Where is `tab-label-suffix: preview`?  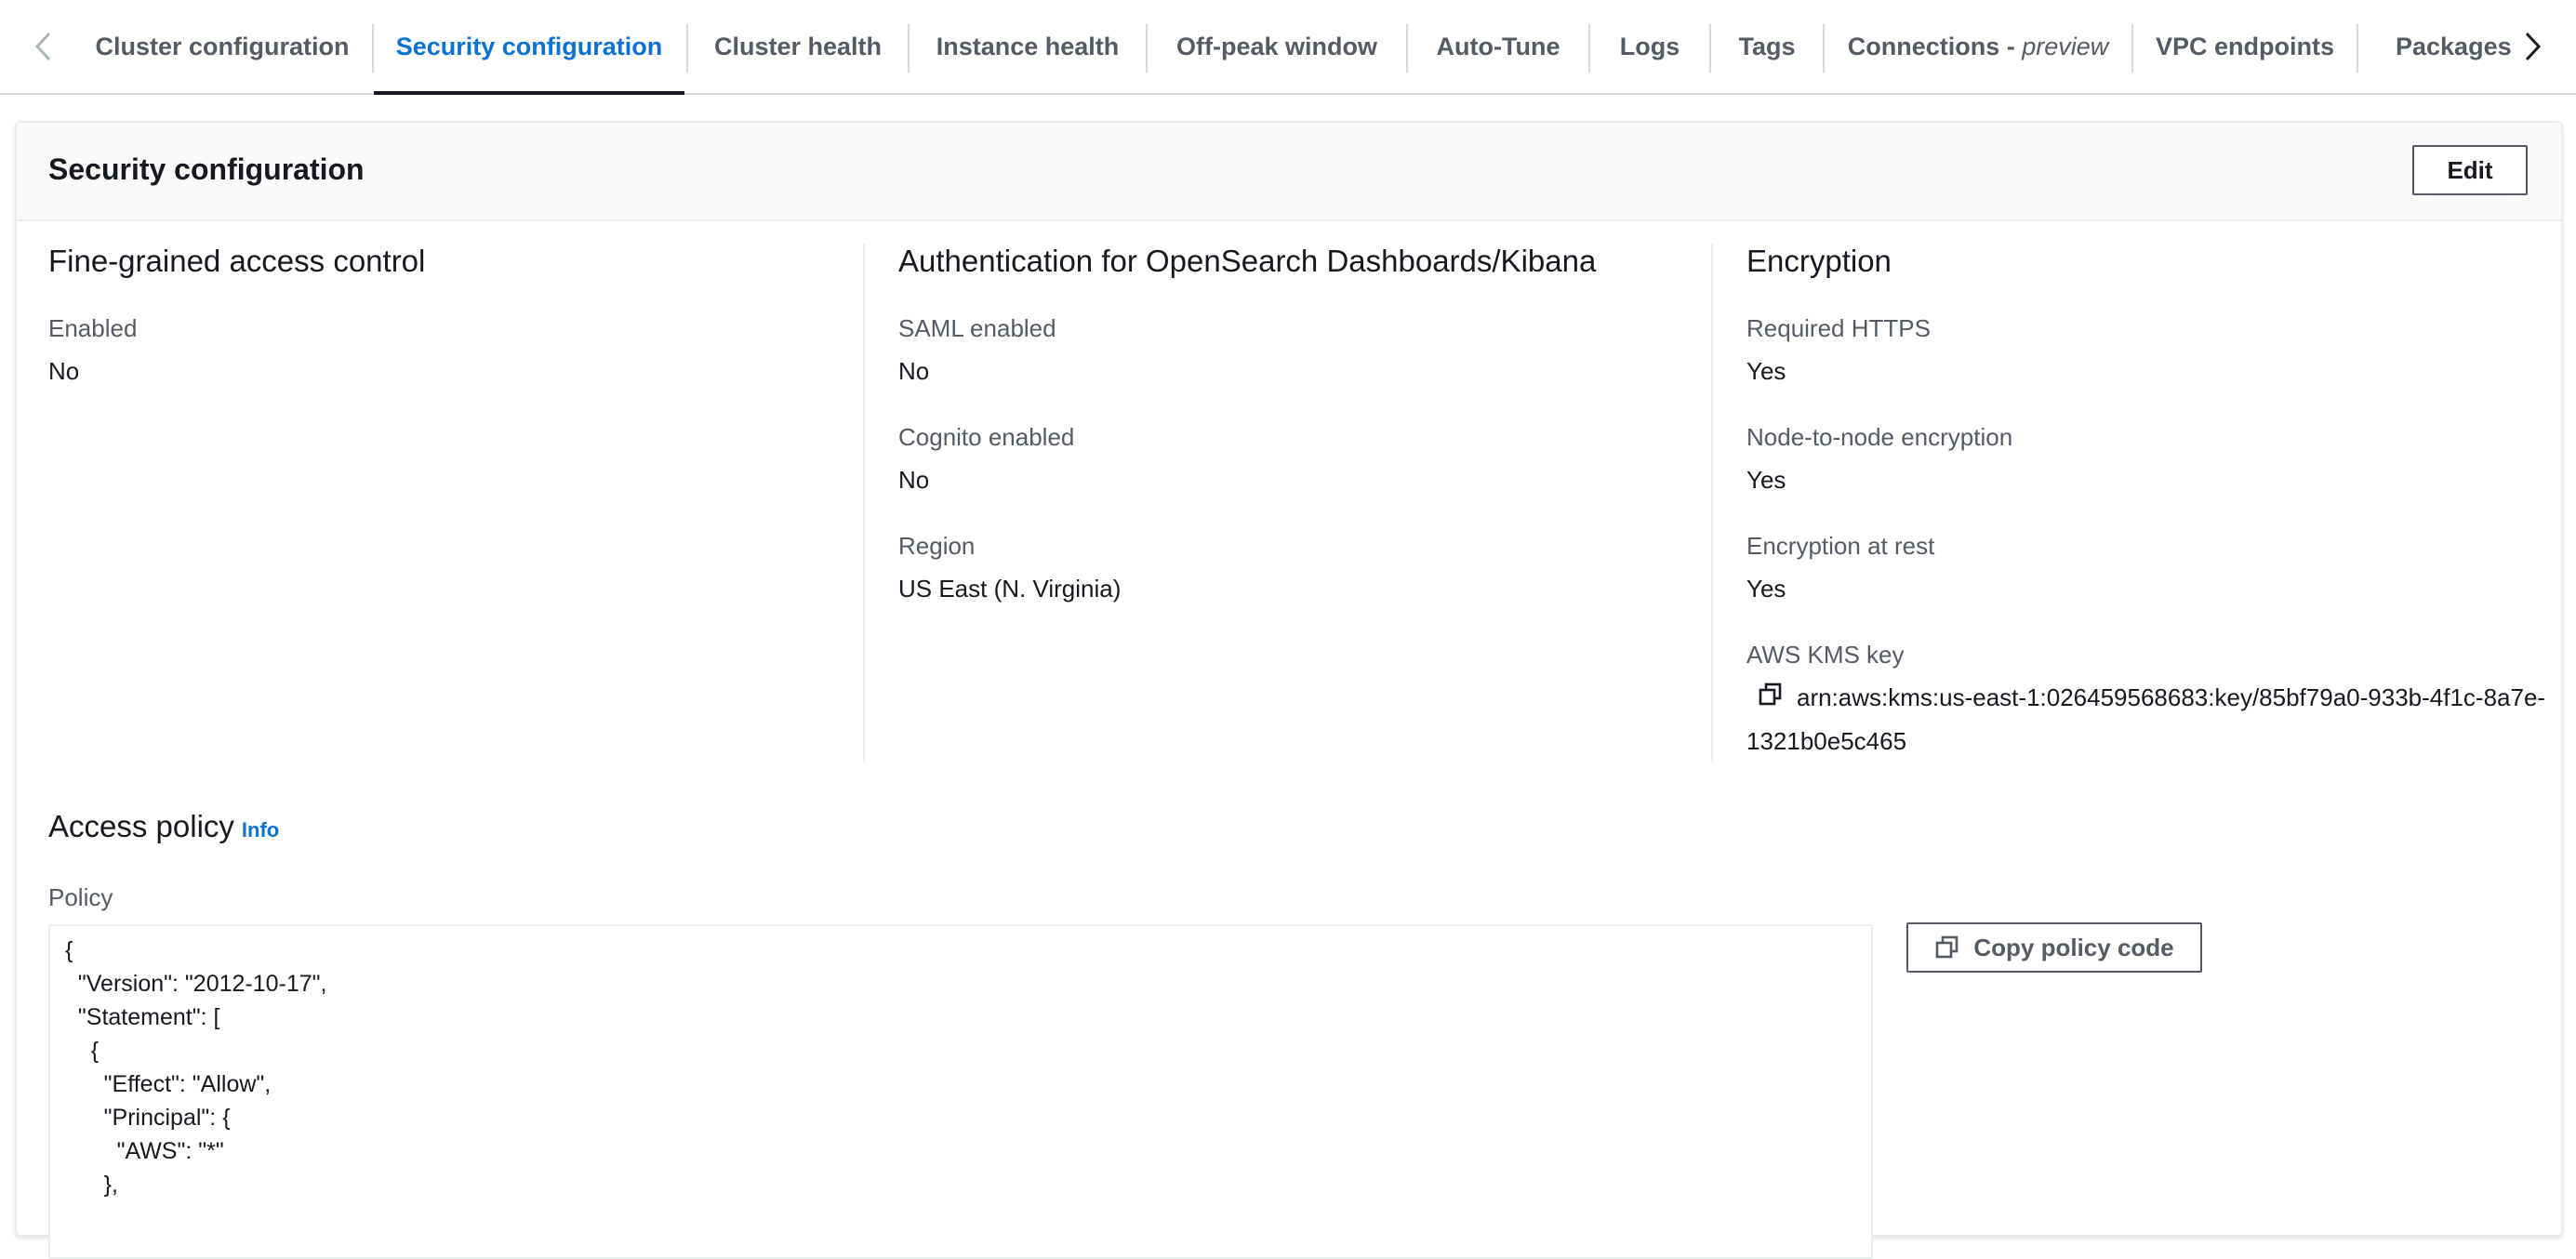 tab-label-suffix: preview is located at coordinates (2065, 46).